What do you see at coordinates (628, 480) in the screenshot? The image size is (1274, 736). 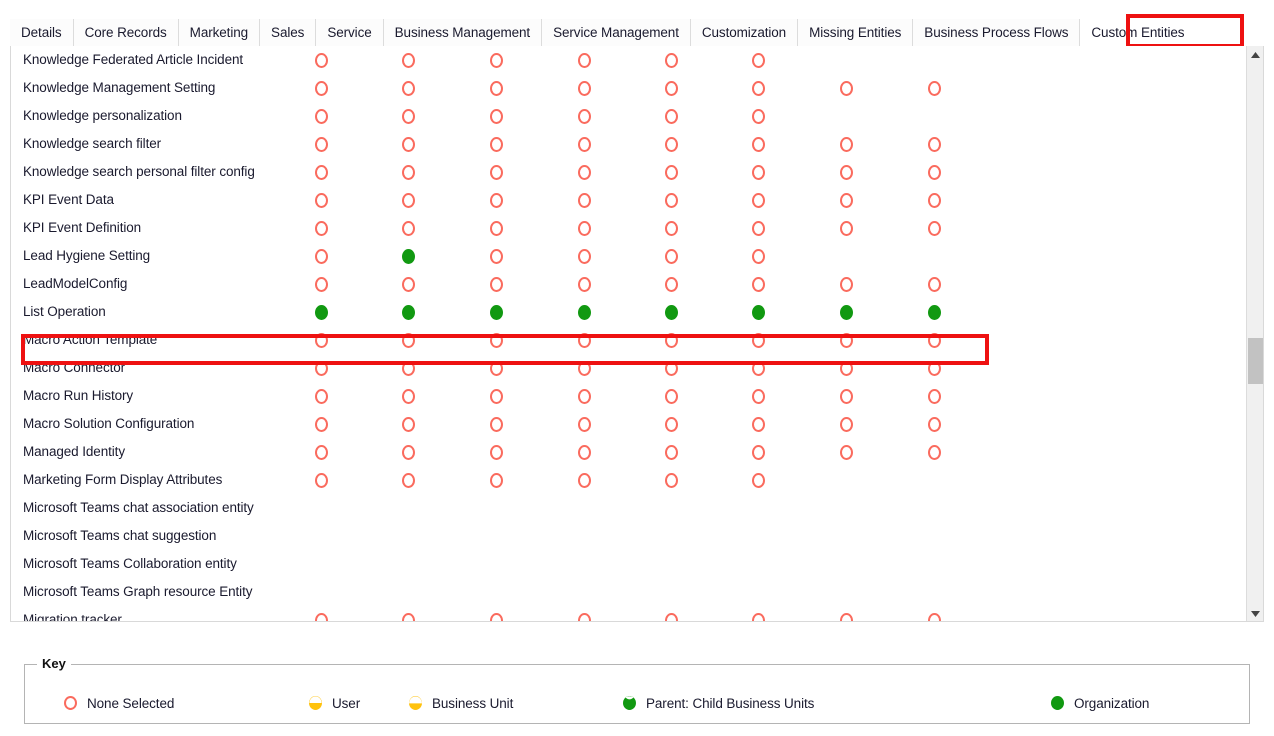 I see `table-row: Marketing Form Display Attributes` at bounding box center [628, 480].